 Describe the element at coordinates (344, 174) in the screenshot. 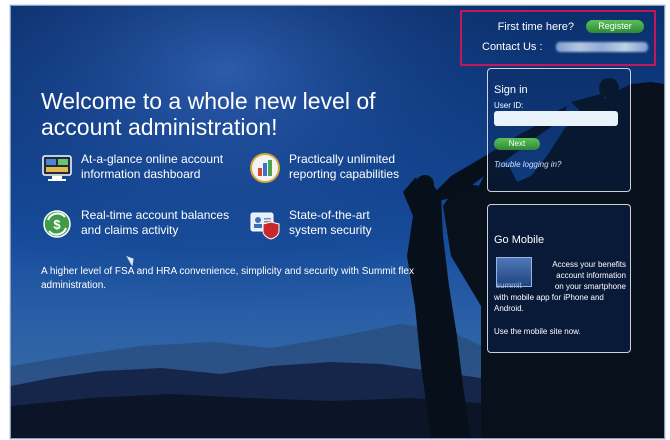

I see `feature-reporting-line2: reporting capabilities` at that location.